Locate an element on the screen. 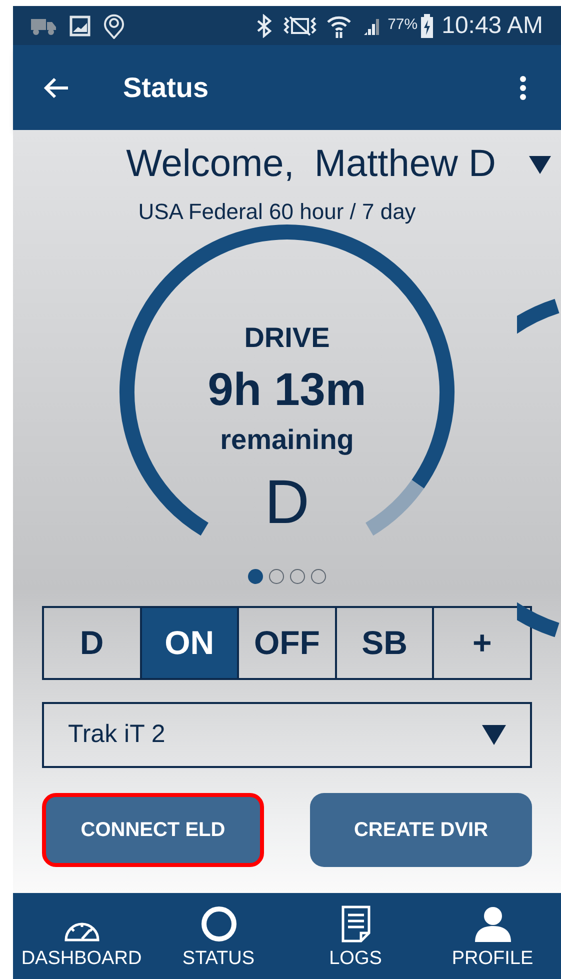 The width and height of the screenshot is (561, 979). ruleset-text: USA Federal 60 hour / 7 day is located at coordinates (277, 212).